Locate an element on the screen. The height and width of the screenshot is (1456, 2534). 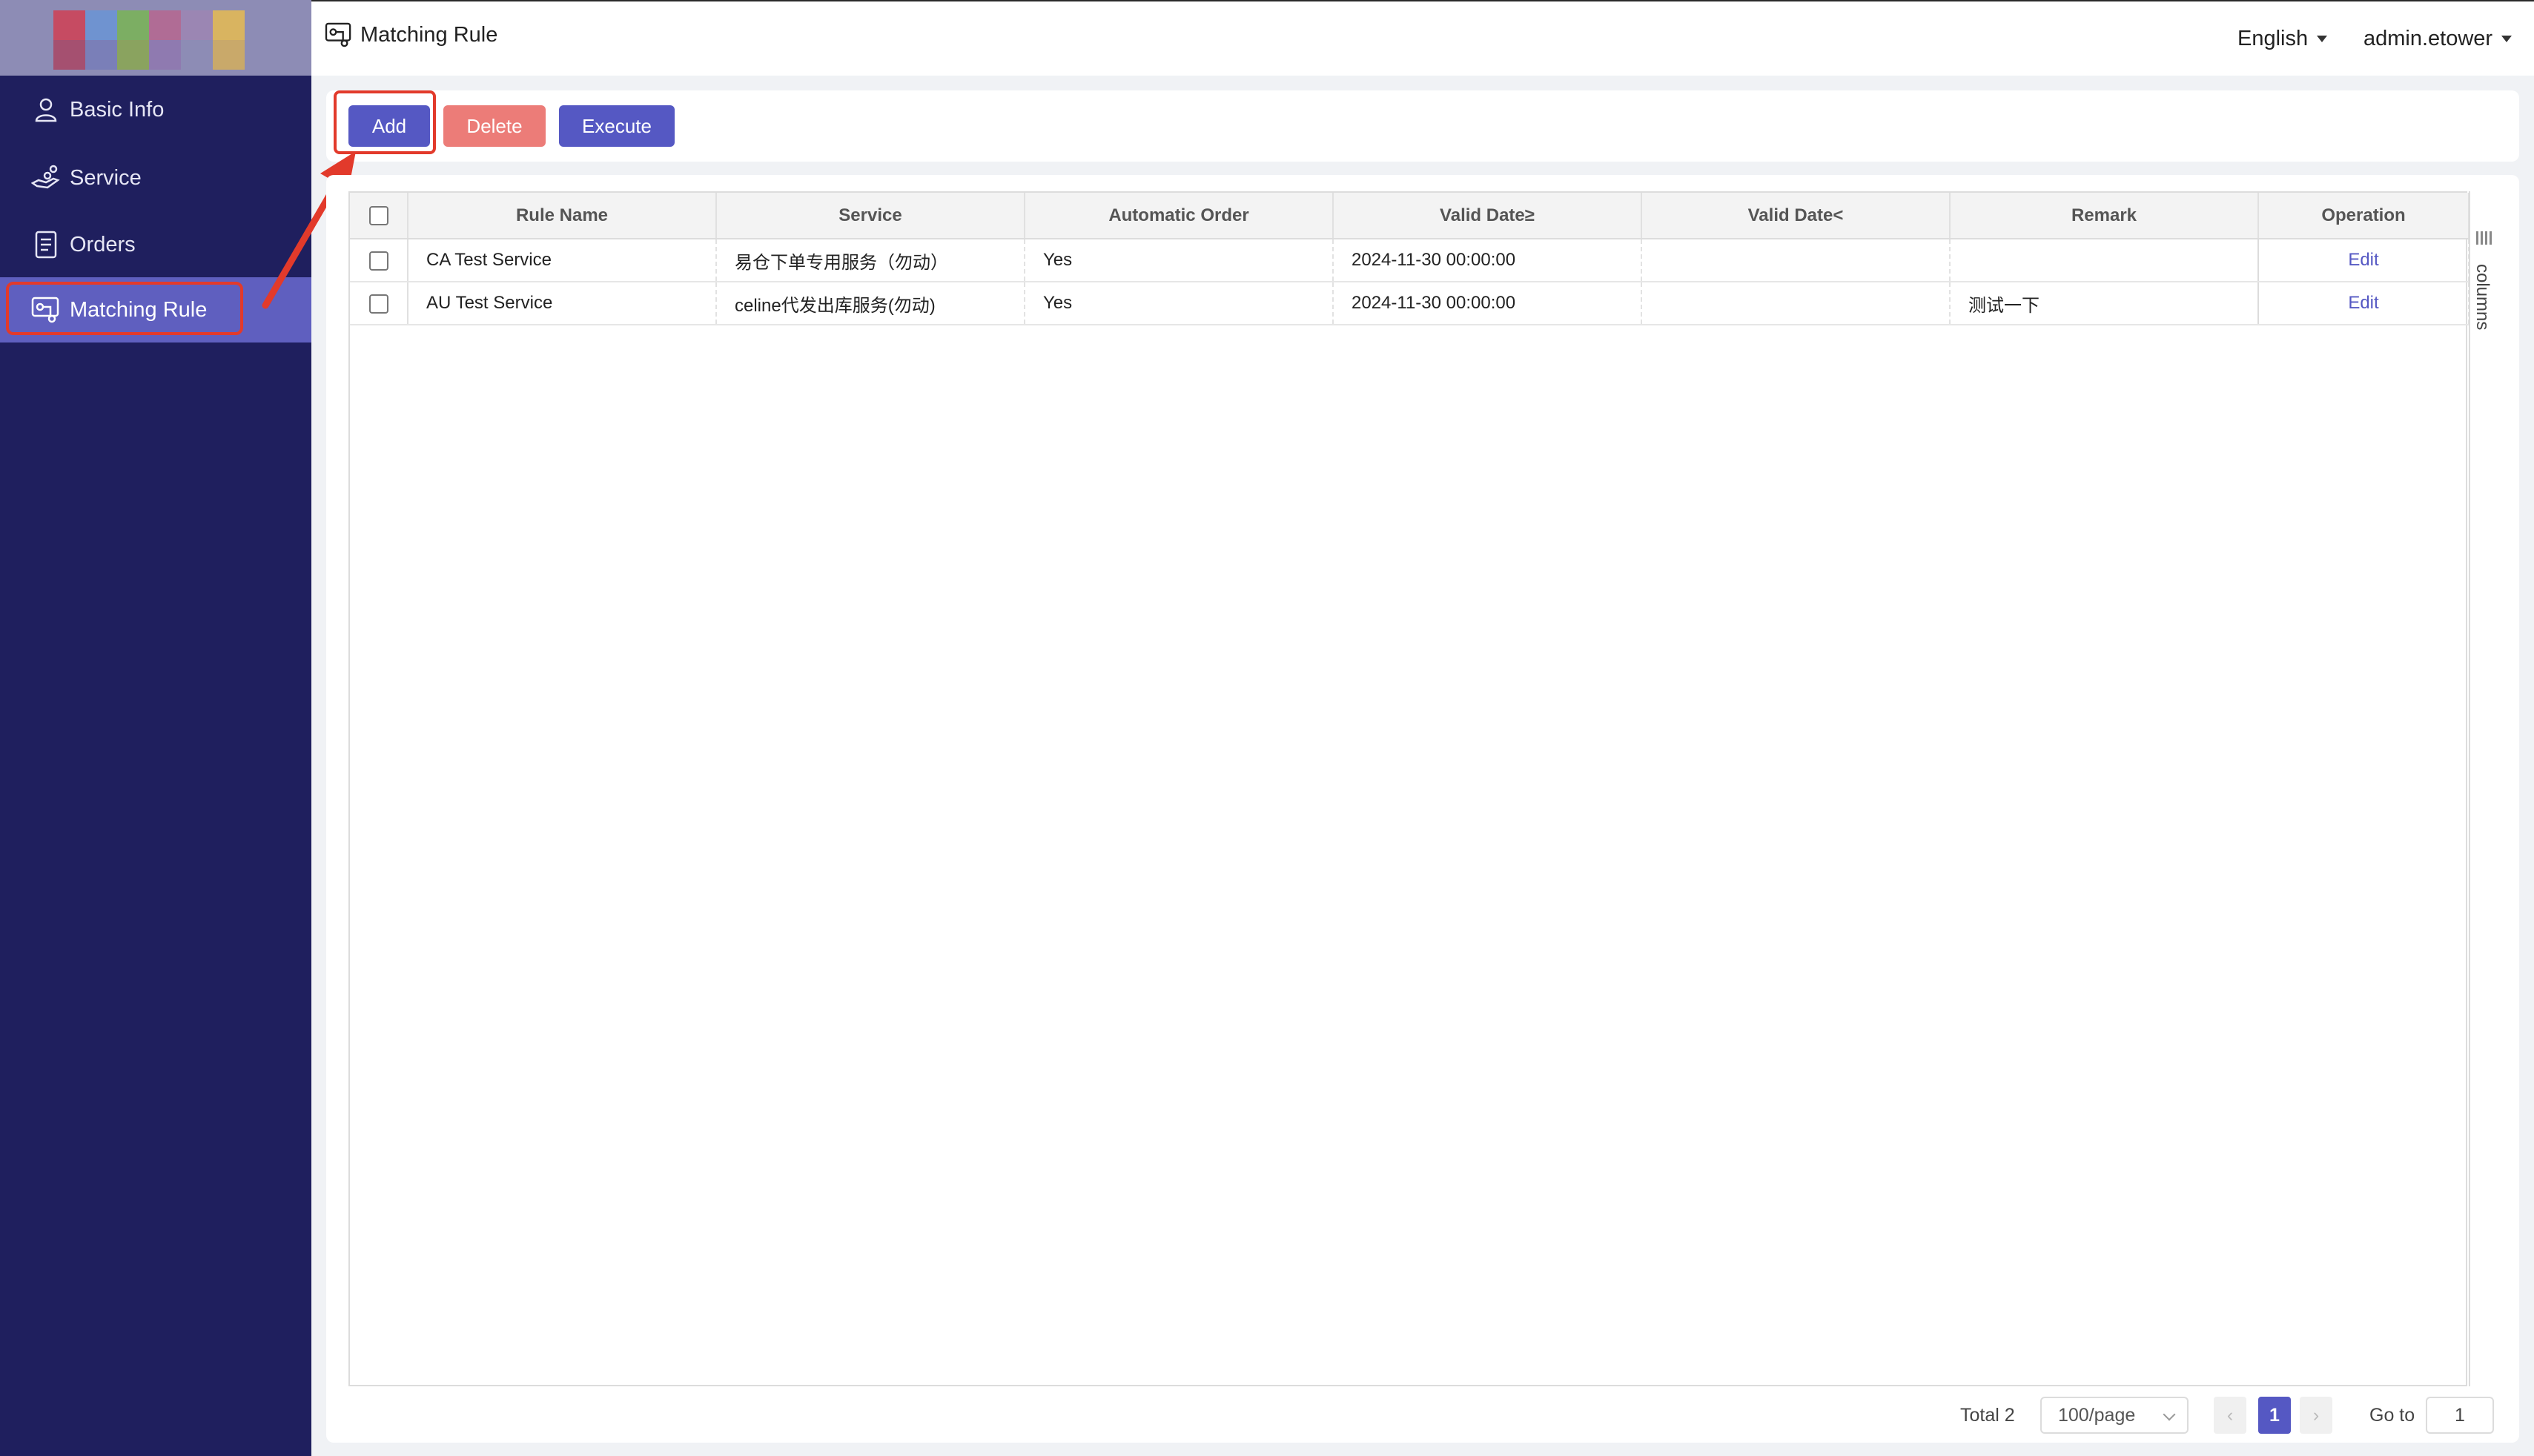
logo-area is located at coordinates (155, 38).